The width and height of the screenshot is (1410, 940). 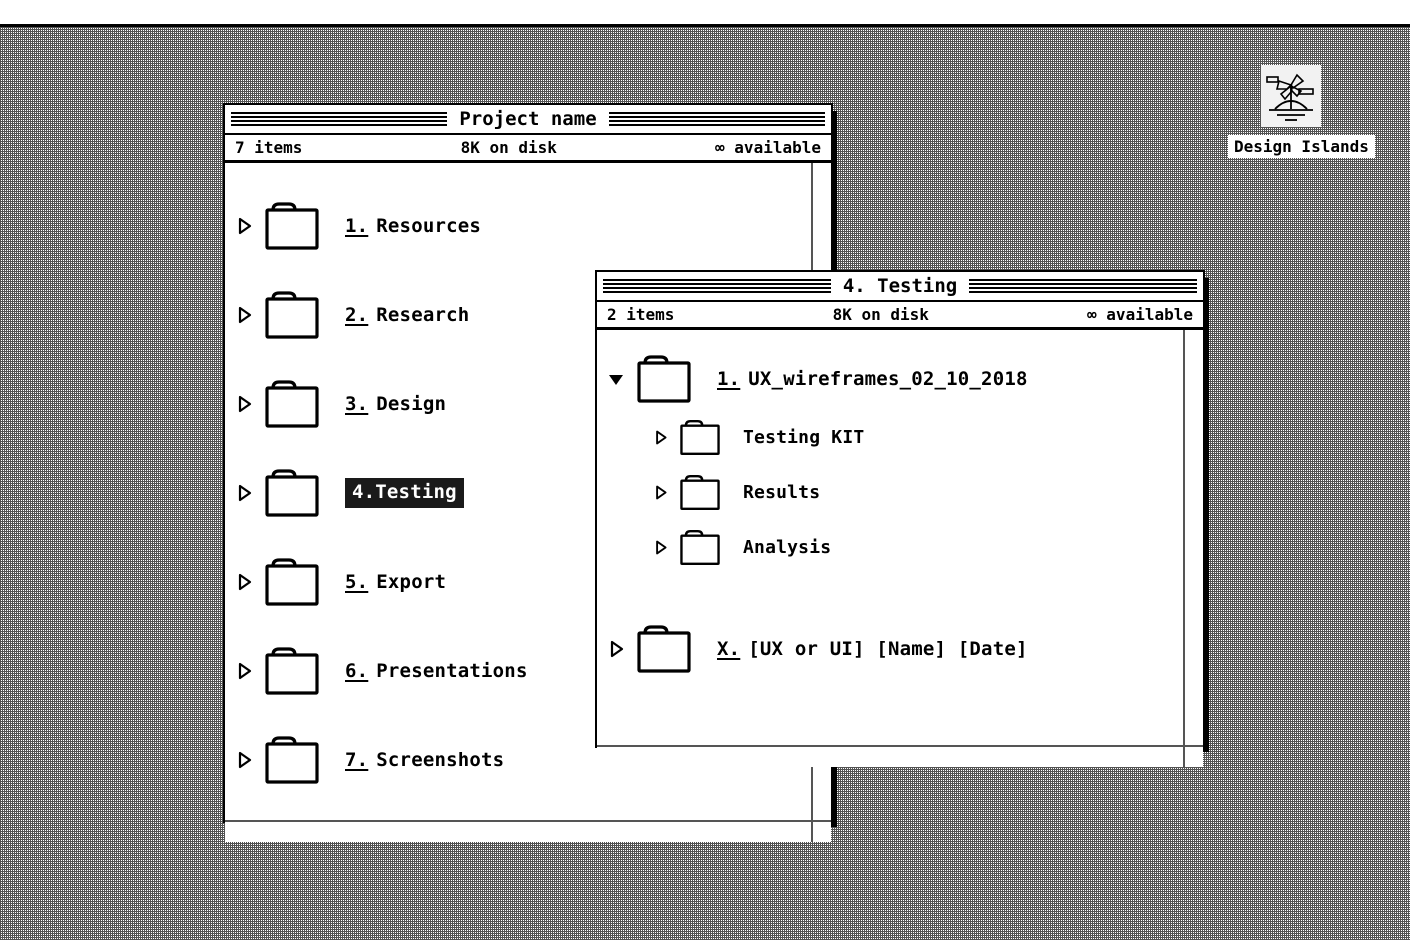 I want to click on file-row-label: 5. Export, so click(x=395, y=582).